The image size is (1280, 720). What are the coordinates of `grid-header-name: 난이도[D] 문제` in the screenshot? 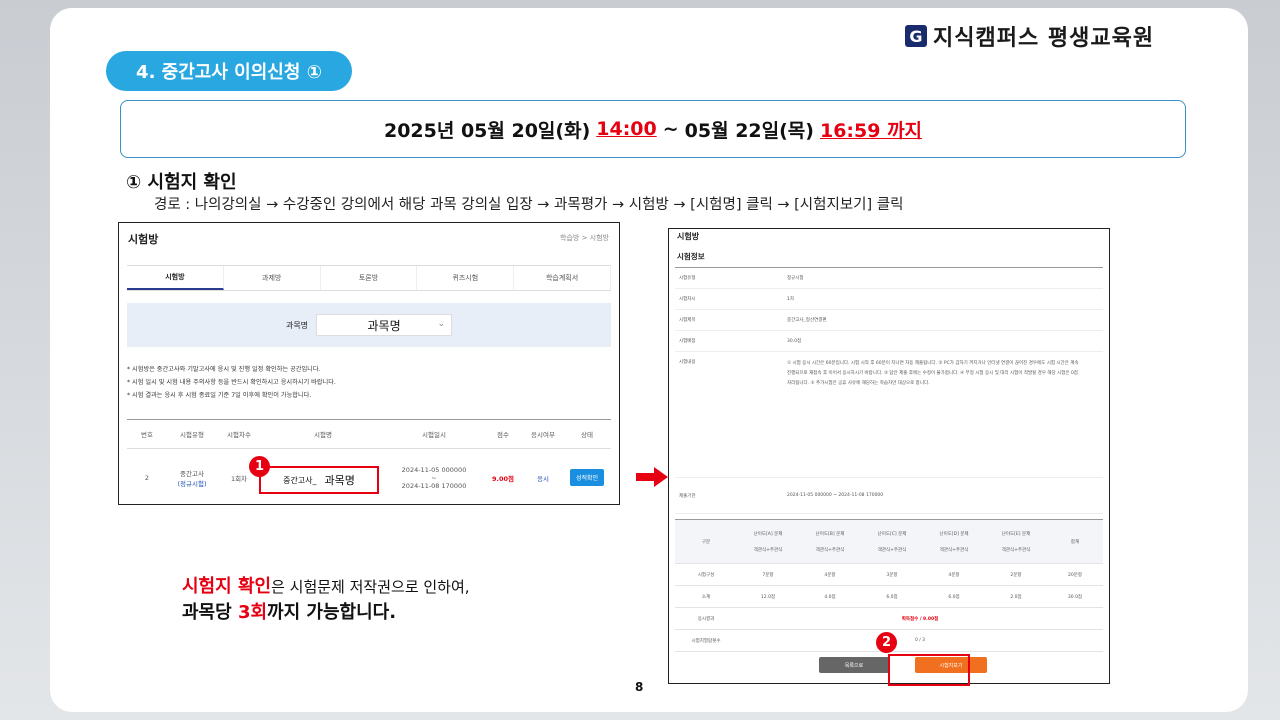 It's located at (954, 534).